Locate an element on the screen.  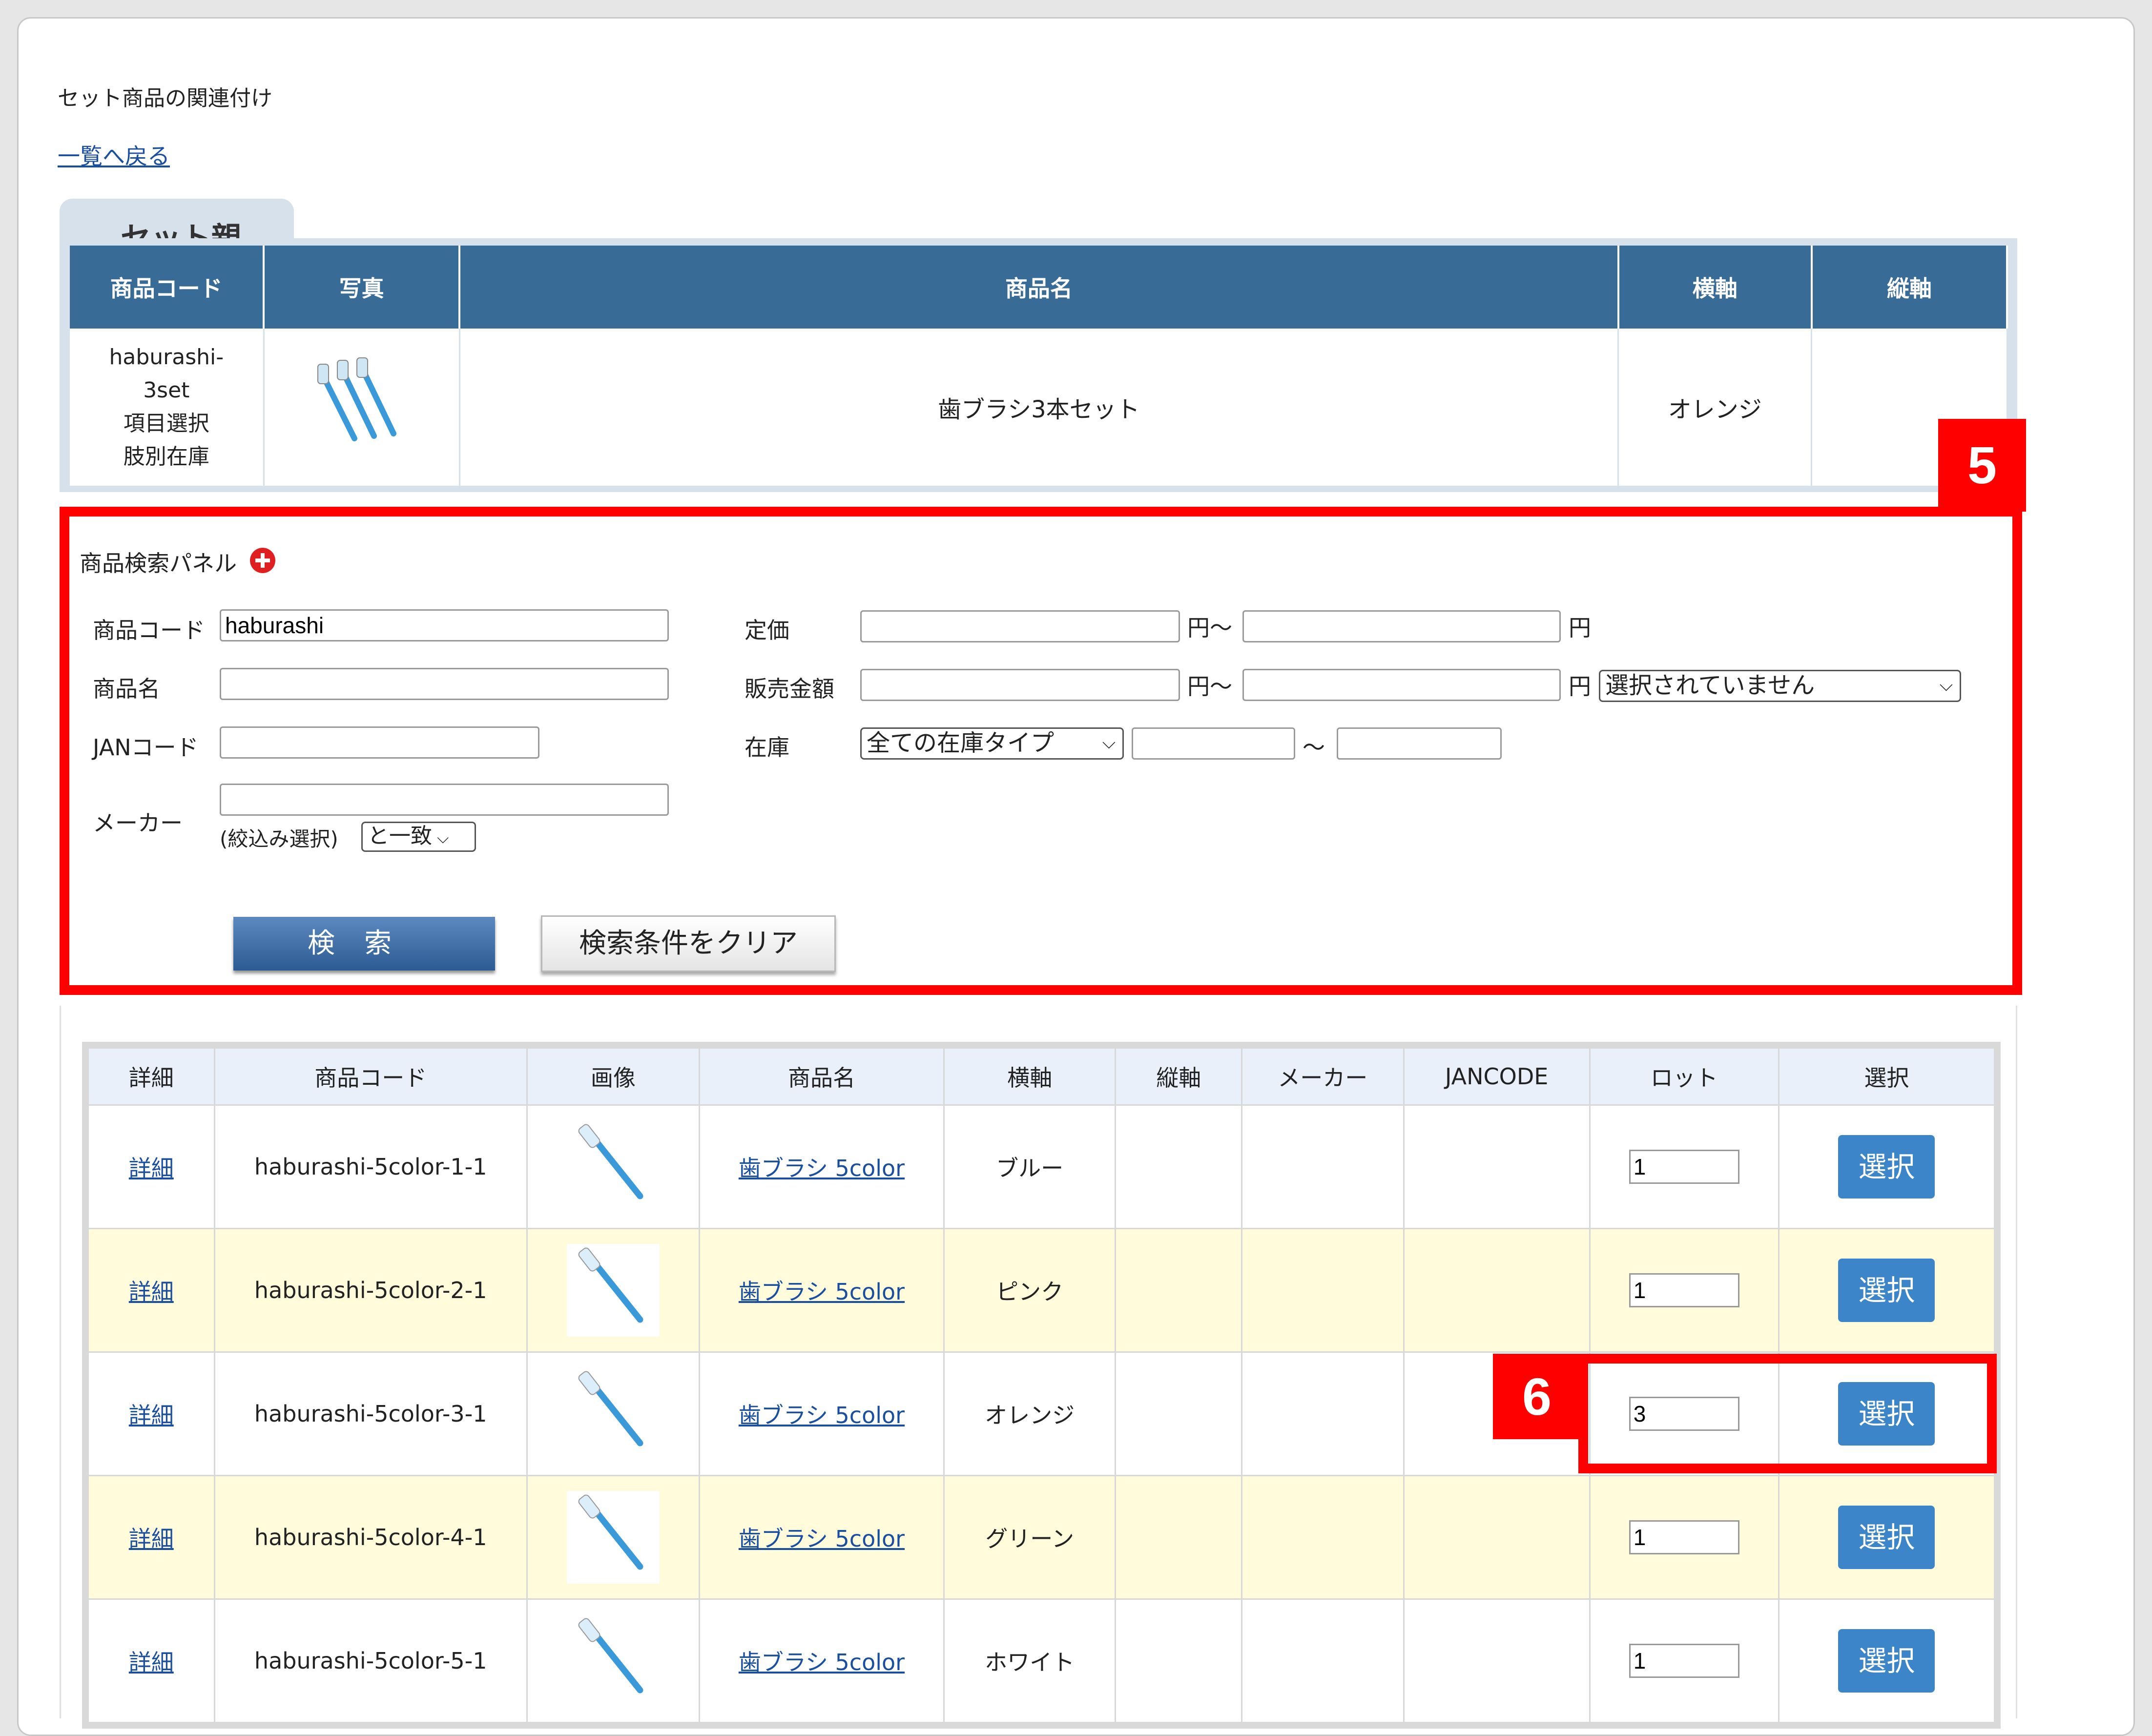
sale-price-min-input is located at coordinates (1020, 685).